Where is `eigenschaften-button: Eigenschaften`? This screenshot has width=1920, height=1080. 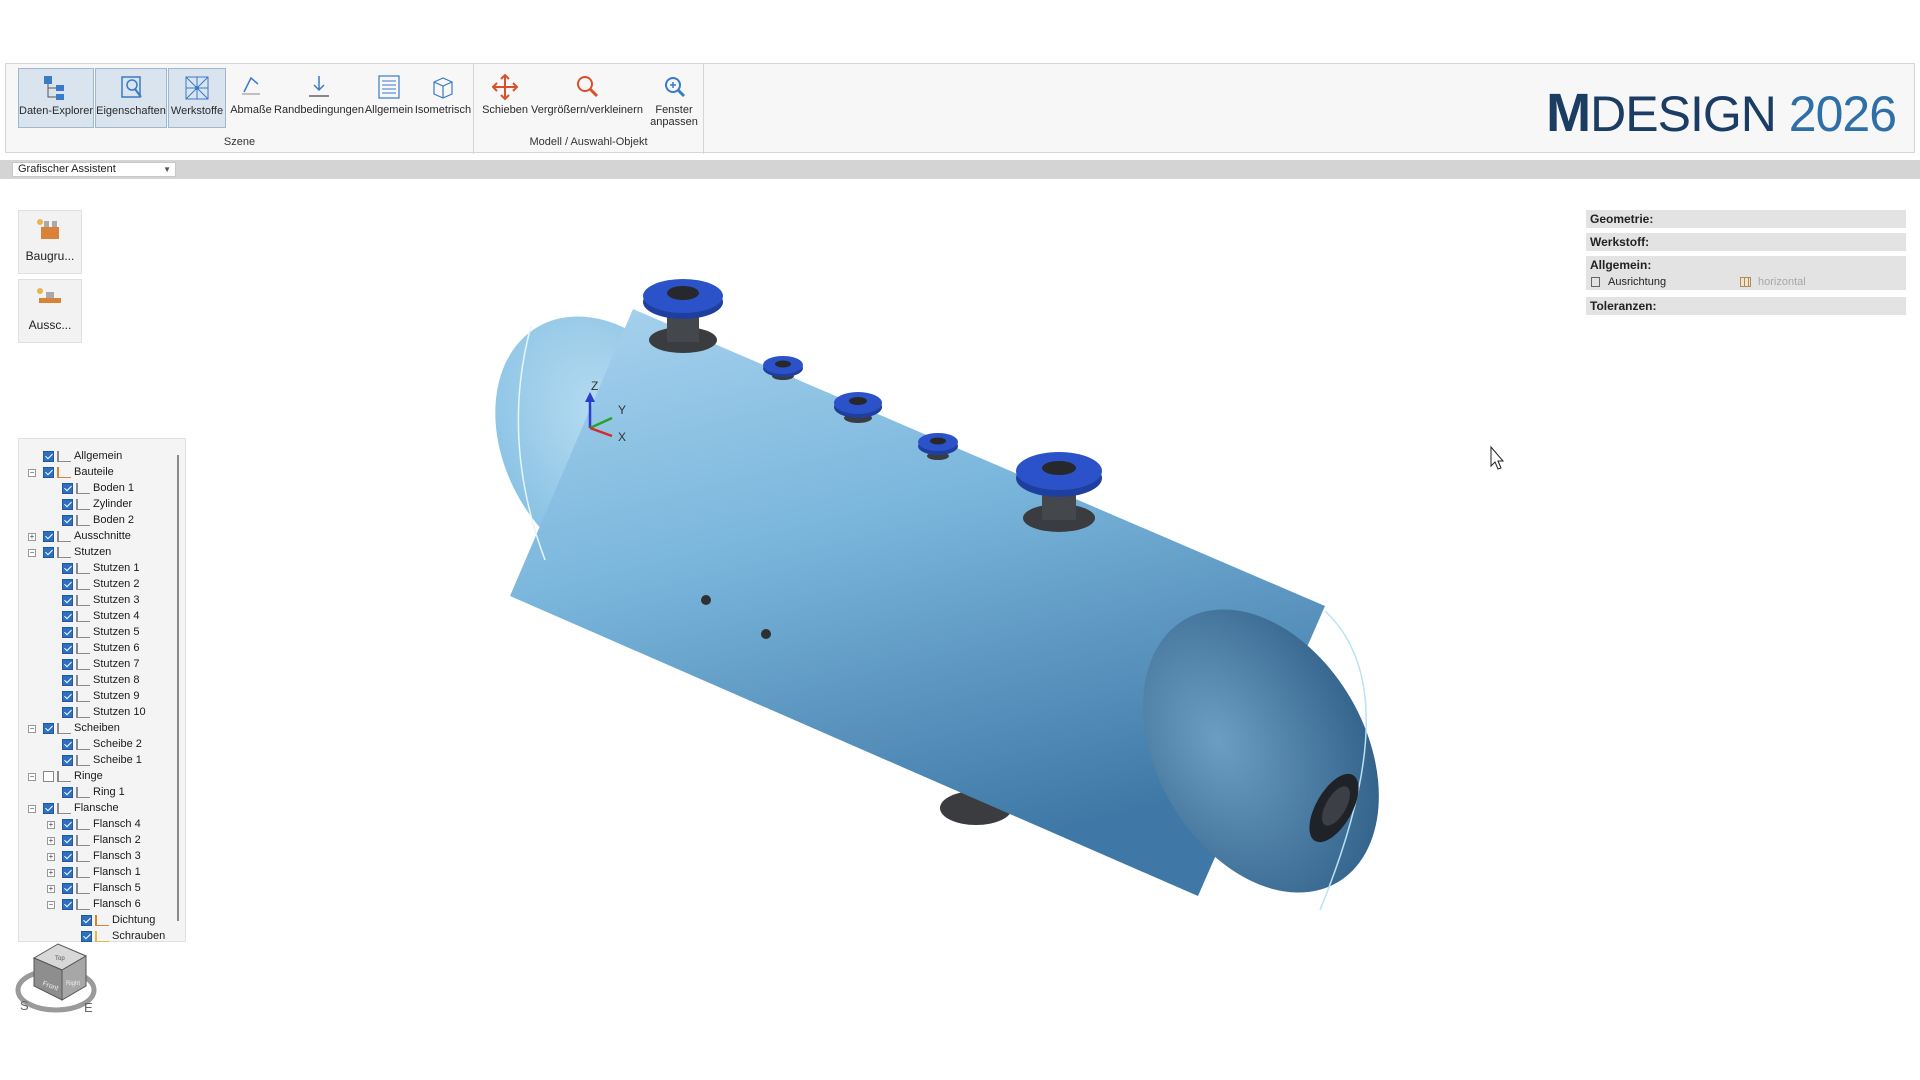 eigenschaften-button: Eigenschaften is located at coordinates (131, 98).